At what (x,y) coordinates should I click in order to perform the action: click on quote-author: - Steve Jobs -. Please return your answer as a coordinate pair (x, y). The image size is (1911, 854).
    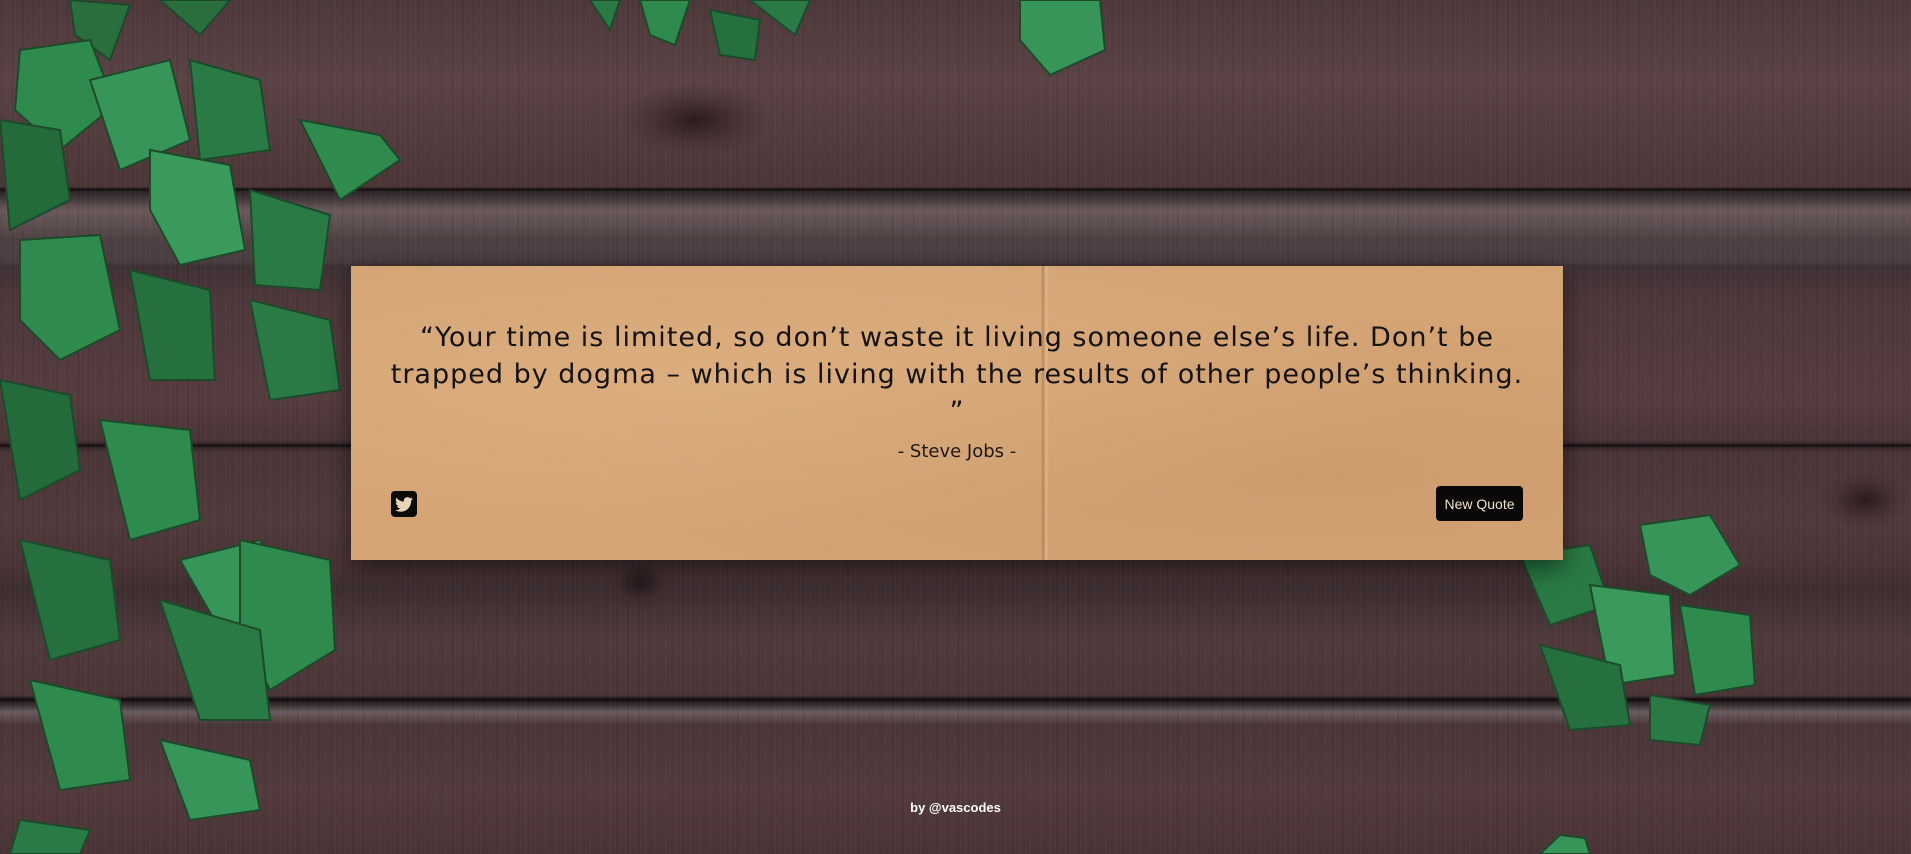
    Looking at the image, I should click on (957, 451).